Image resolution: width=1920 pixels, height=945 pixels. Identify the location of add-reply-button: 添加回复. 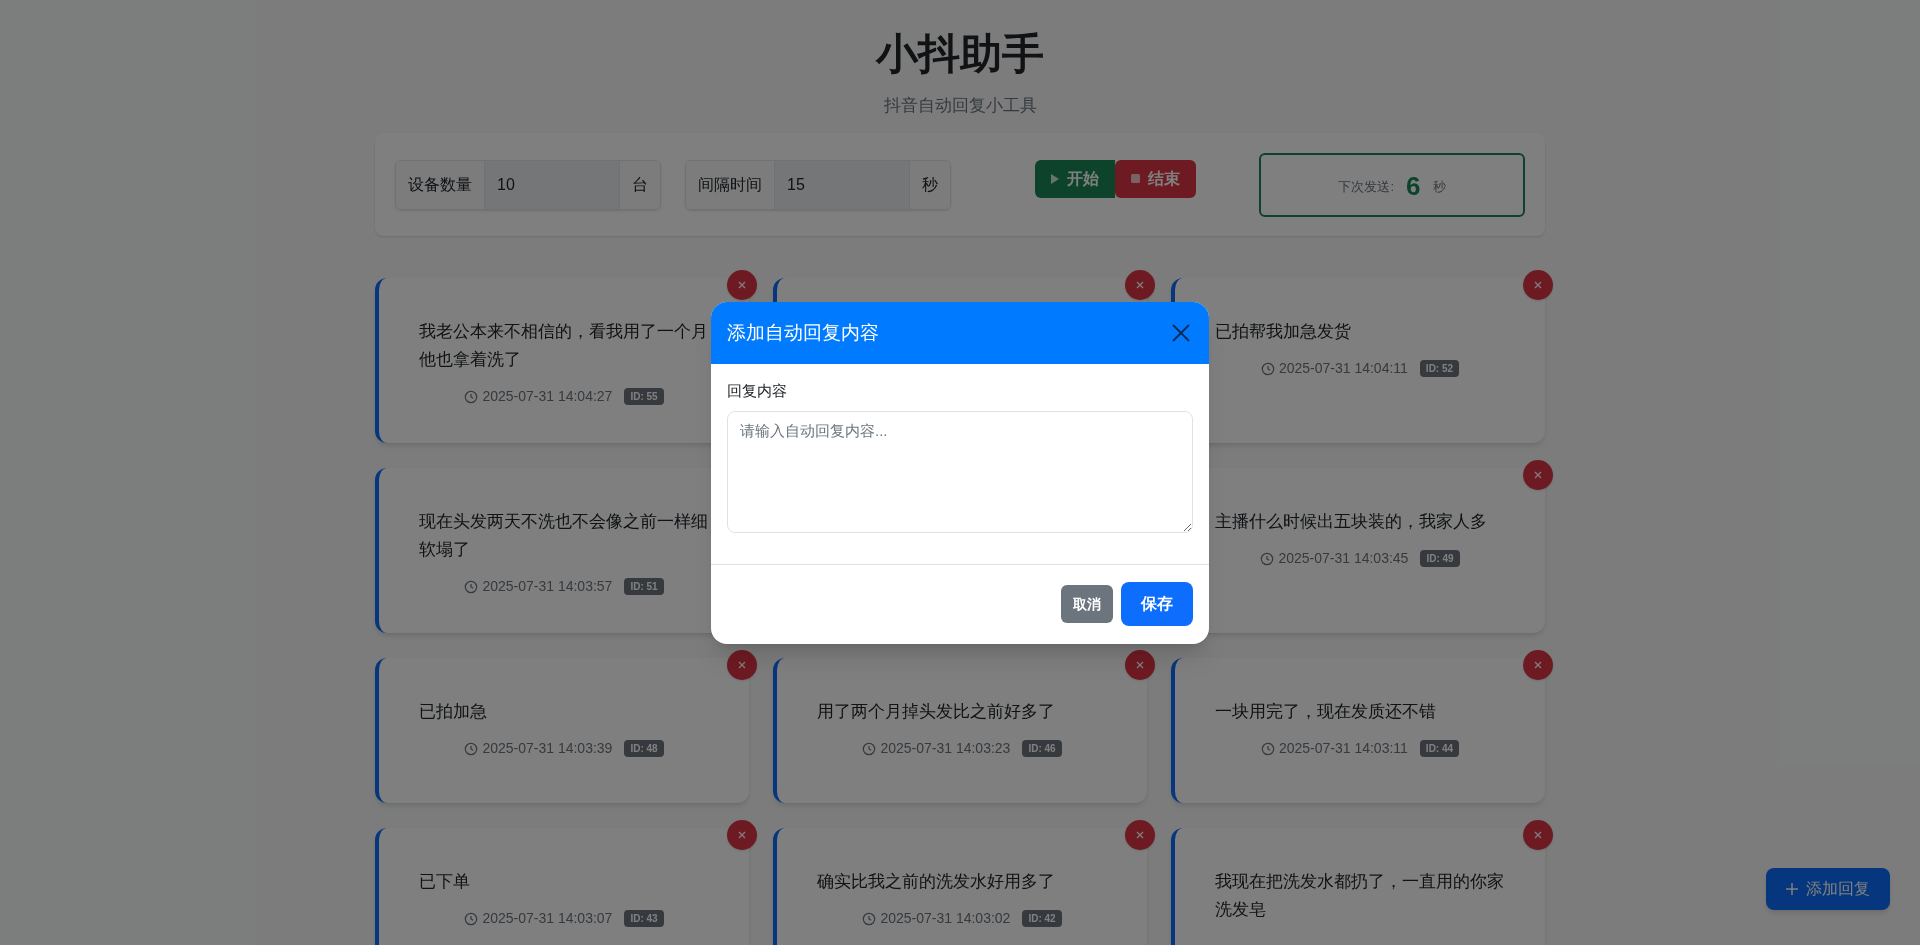
(1828, 889).